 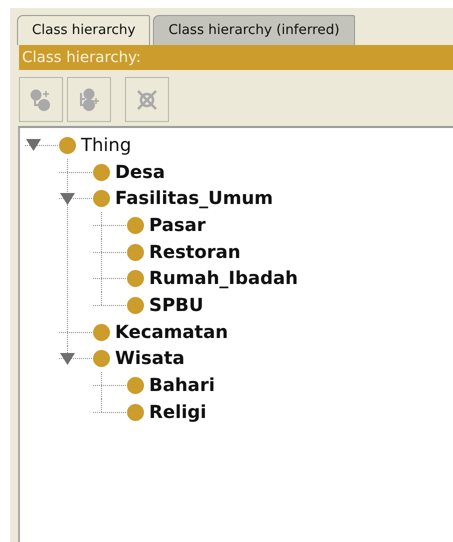 I want to click on tab: Class hierarchy, so click(x=83, y=30).